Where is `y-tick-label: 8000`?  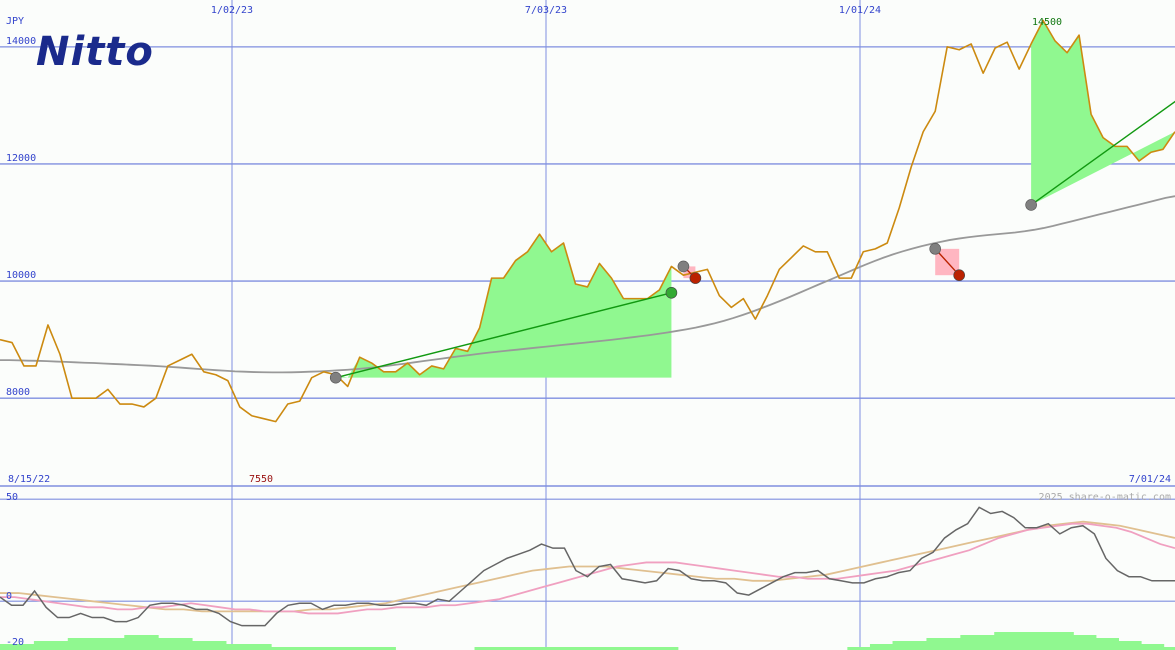
y-tick-label: 8000 is located at coordinates (18, 392).